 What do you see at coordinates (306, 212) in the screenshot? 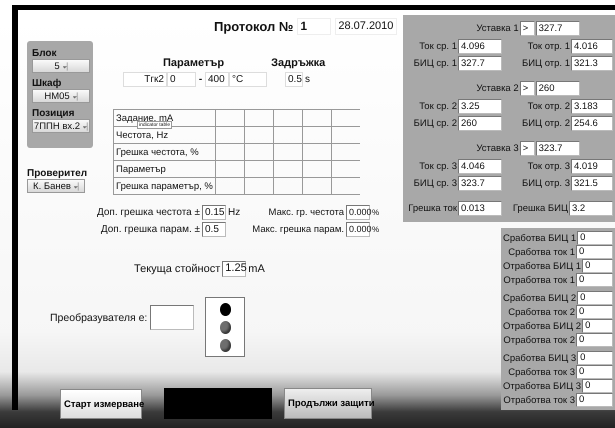
I see `max-error-label: Макс. гр. честота` at bounding box center [306, 212].